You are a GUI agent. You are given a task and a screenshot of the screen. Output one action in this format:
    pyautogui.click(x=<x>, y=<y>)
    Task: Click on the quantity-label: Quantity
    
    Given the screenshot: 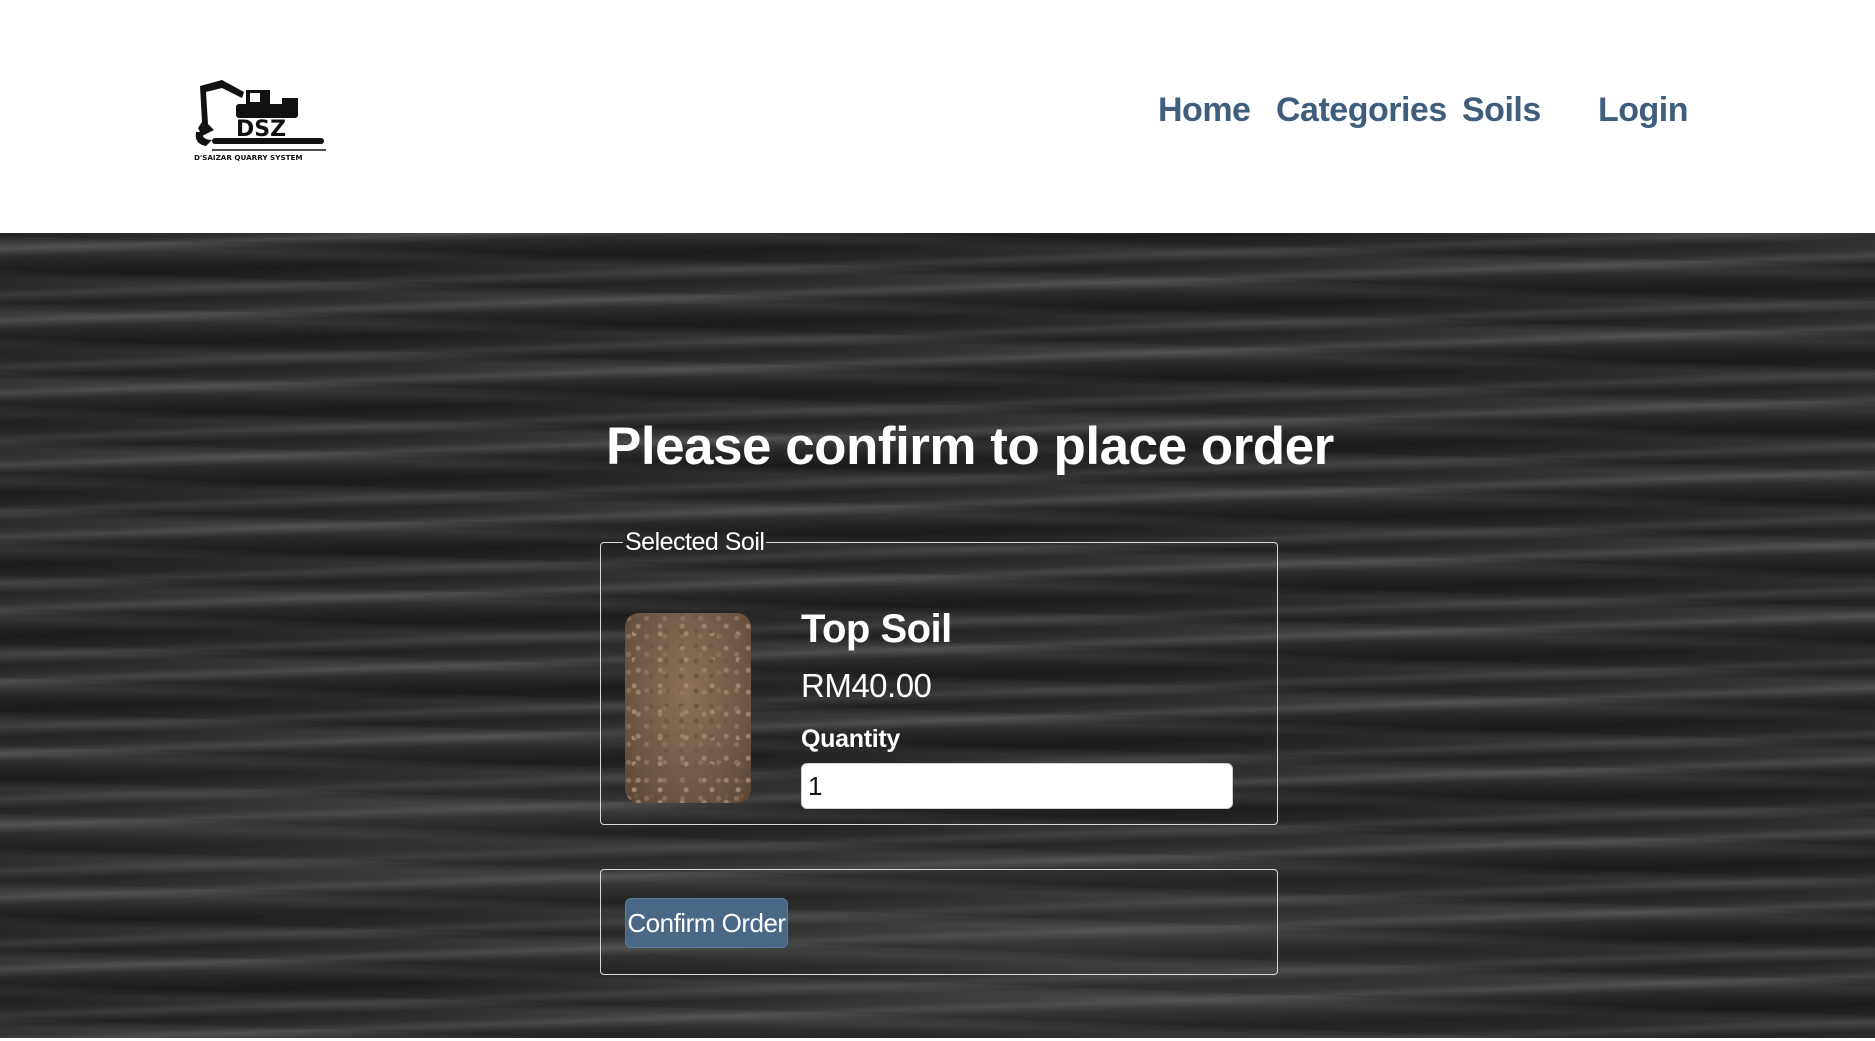 What is the action you would take?
    pyautogui.click(x=850, y=739)
    